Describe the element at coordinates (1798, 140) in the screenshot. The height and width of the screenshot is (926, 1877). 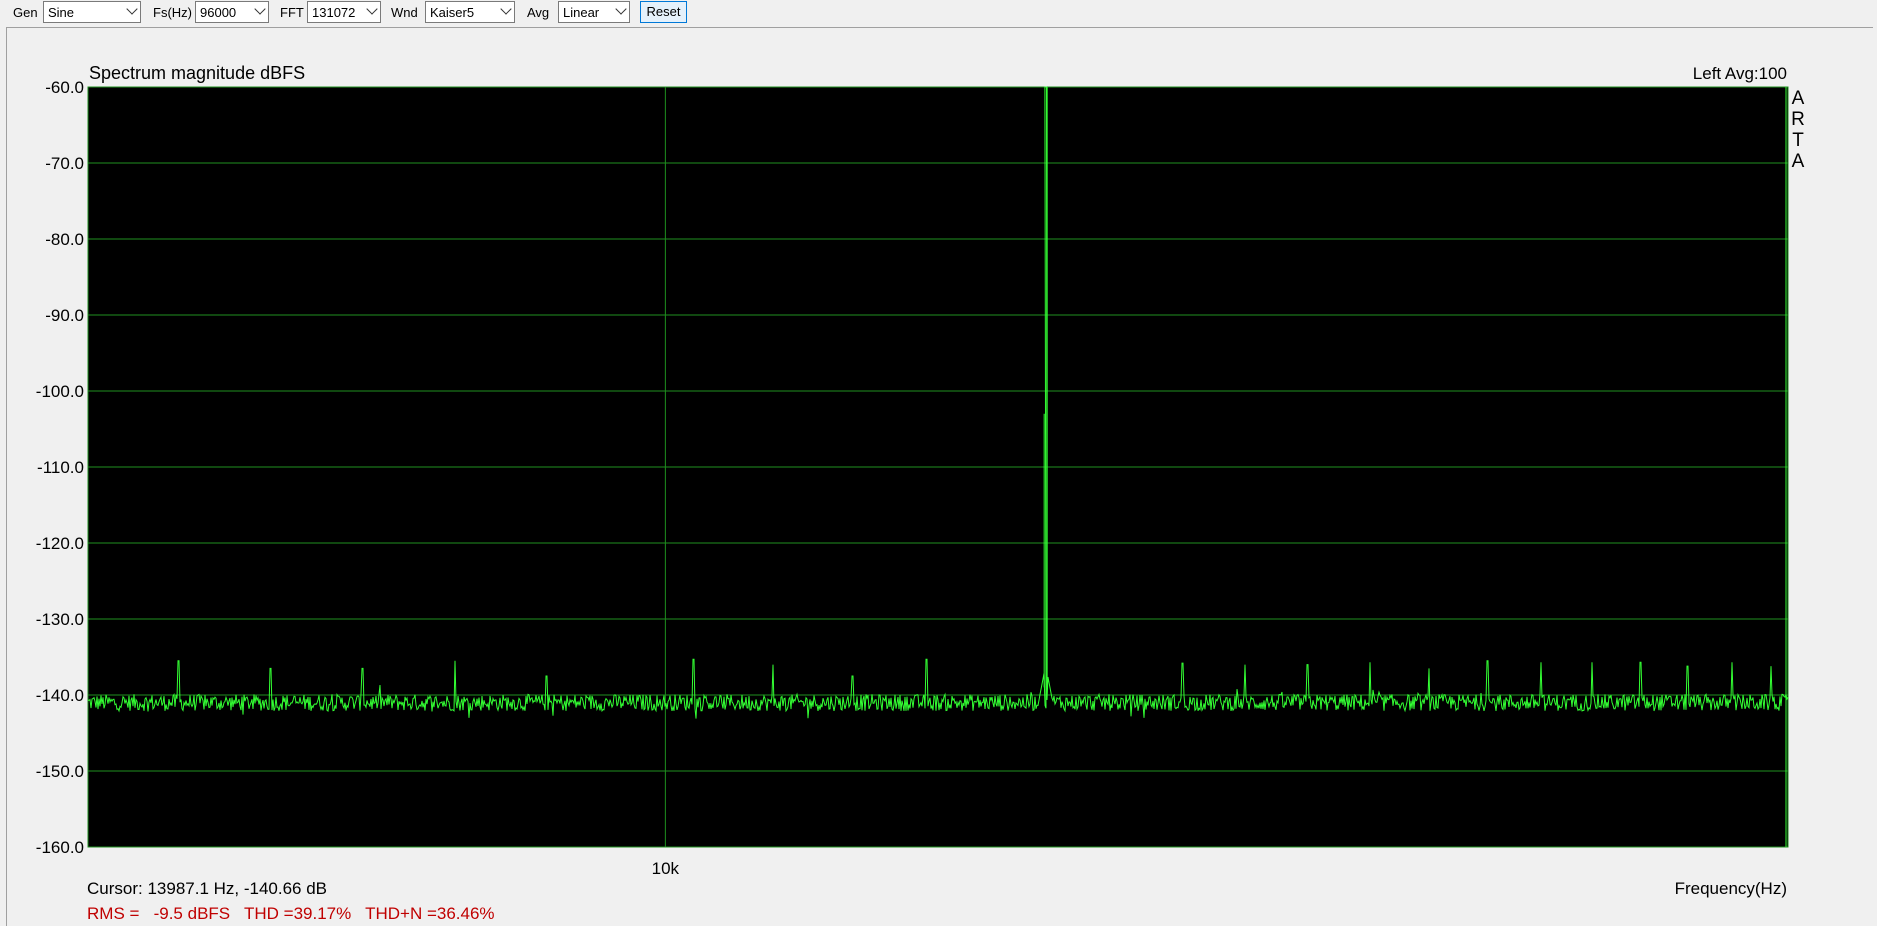
I see `logo-letter: T` at that location.